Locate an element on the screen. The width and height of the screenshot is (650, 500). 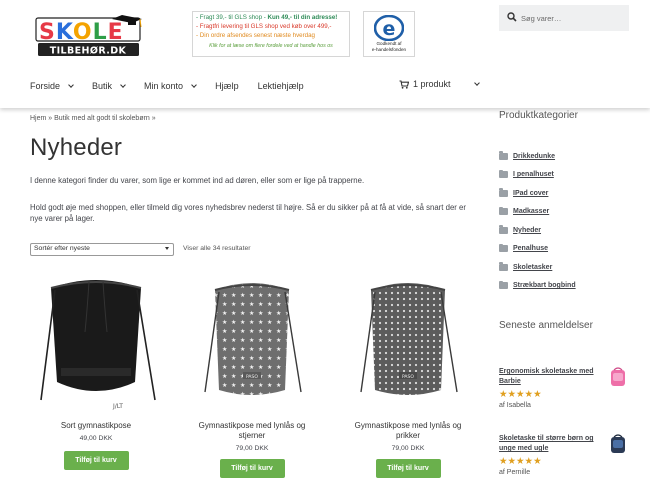
recent-reviews-title: Seneste anmeldelser is located at coordinates (546, 325).